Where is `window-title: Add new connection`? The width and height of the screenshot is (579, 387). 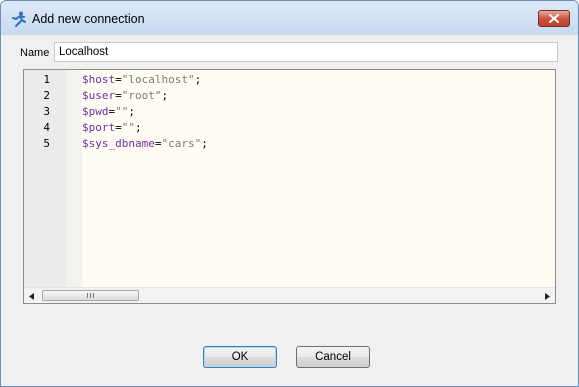
window-title: Add new connection is located at coordinates (88, 19).